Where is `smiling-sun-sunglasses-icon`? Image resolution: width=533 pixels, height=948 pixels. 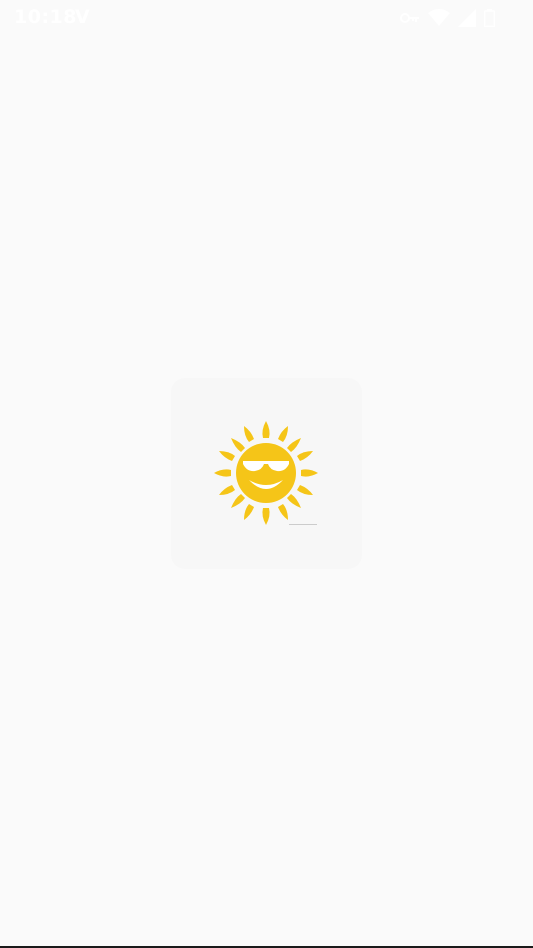 smiling-sun-sunglasses-icon is located at coordinates (266, 473).